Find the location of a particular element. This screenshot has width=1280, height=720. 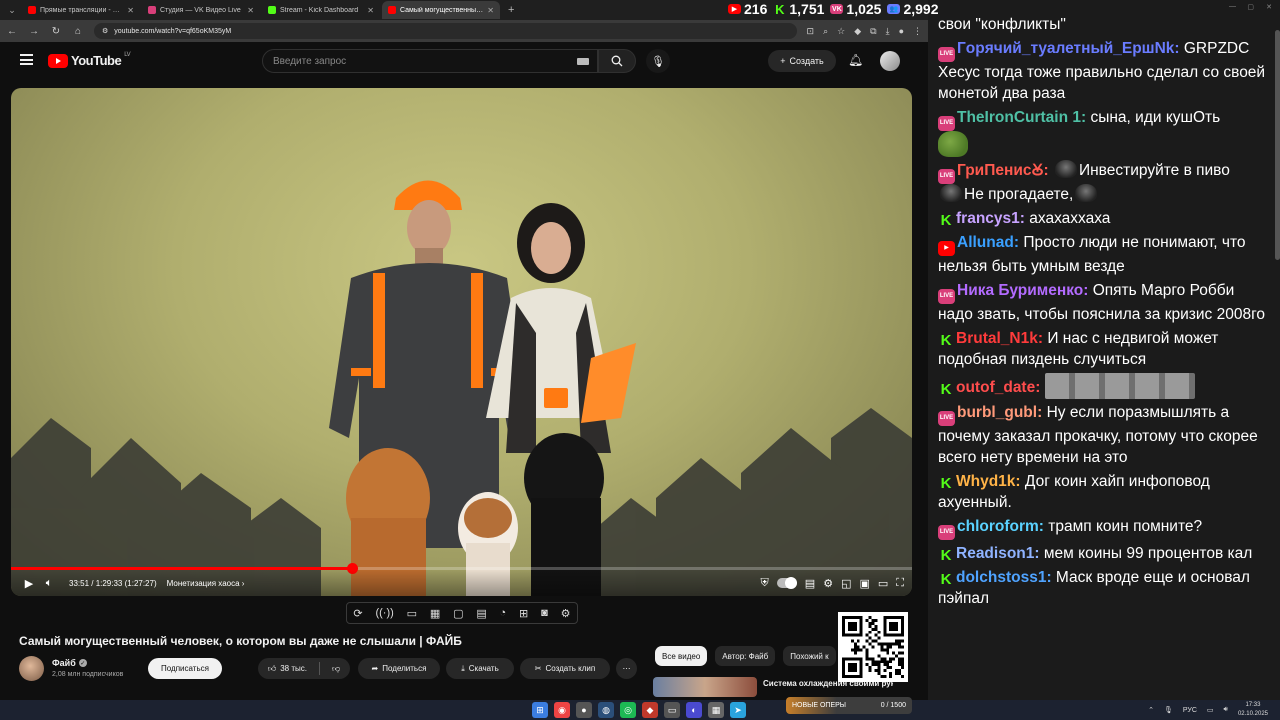

input-language: РУС is located at coordinates (1190, 710).